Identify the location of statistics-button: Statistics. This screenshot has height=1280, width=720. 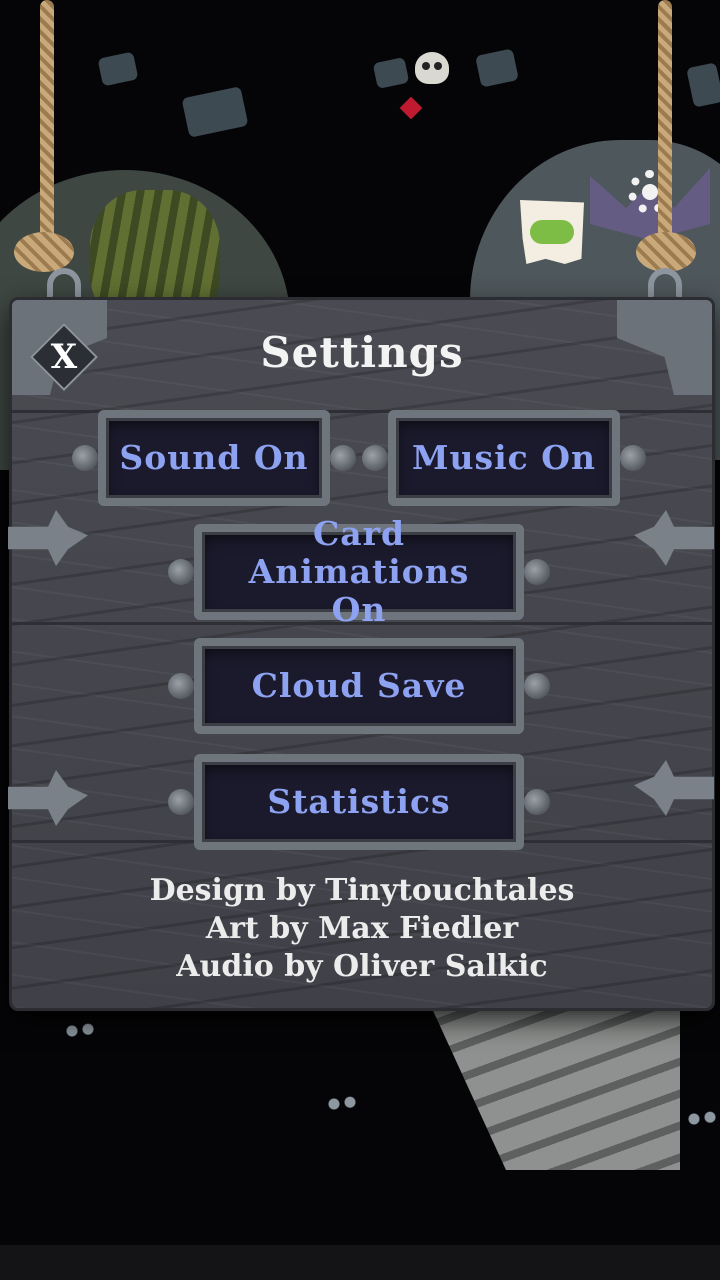
(359, 802).